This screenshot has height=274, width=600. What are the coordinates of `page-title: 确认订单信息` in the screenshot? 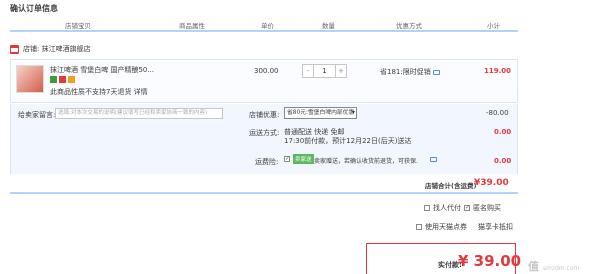 It's located at (34, 8).